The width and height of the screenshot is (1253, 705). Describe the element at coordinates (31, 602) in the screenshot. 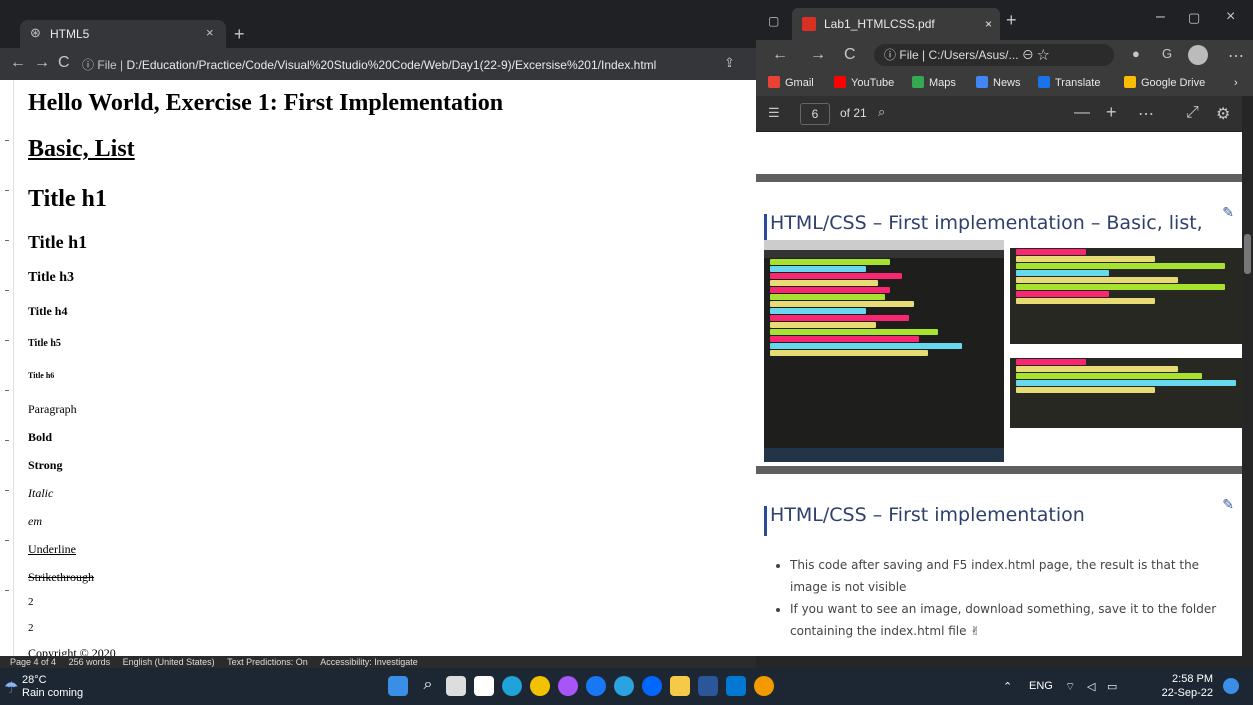

I see `sub-text: 2` at that location.